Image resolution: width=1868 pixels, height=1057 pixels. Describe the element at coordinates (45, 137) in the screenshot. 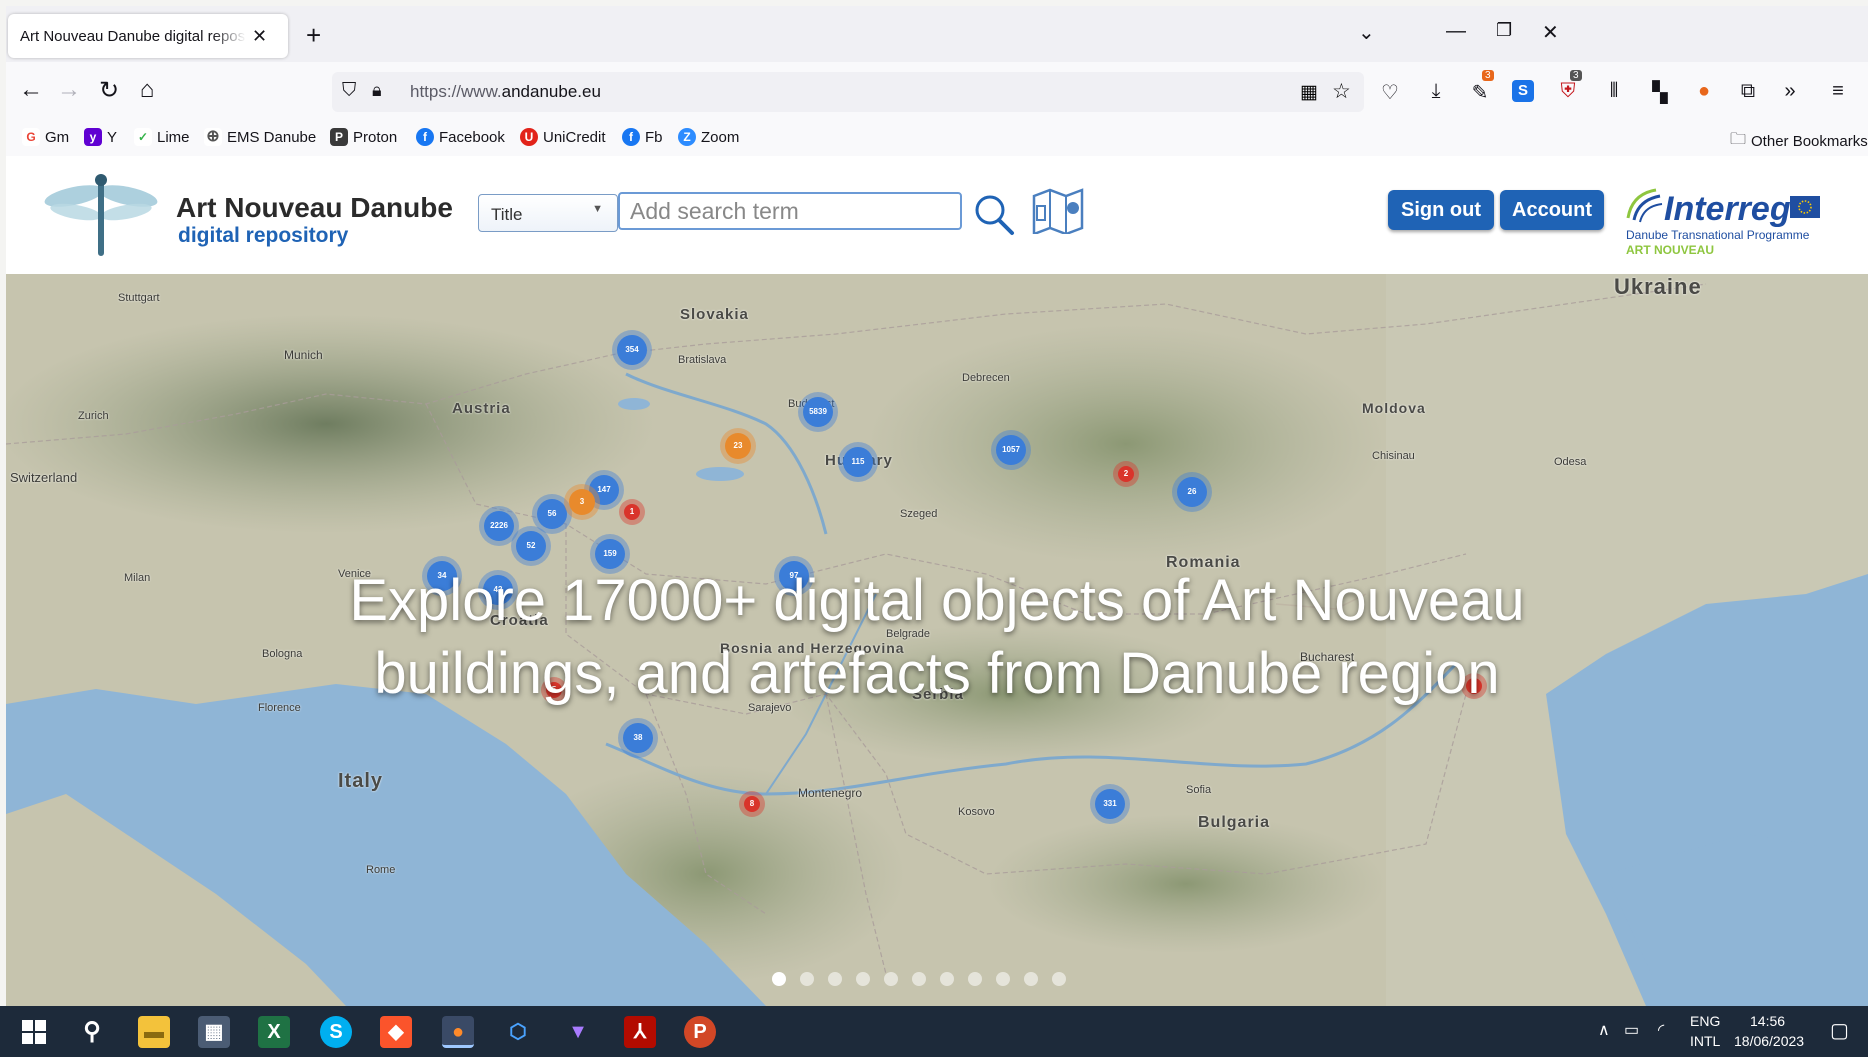

I see `bookmark-gm: G Gm` at that location.